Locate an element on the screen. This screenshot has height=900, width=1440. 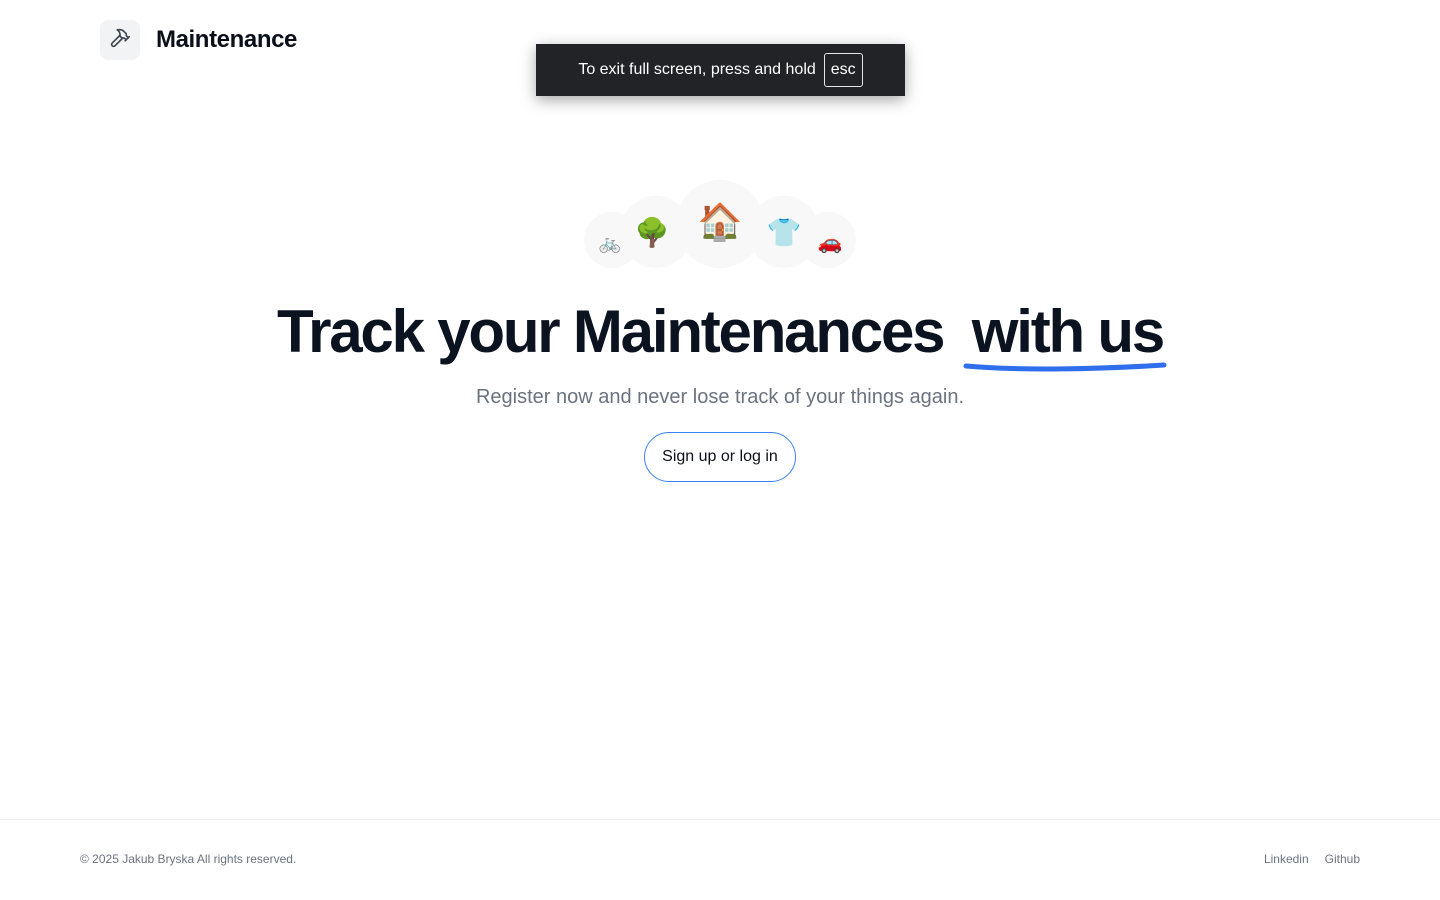
house-bubble: 🏠 is located at coordinates (720, 224).